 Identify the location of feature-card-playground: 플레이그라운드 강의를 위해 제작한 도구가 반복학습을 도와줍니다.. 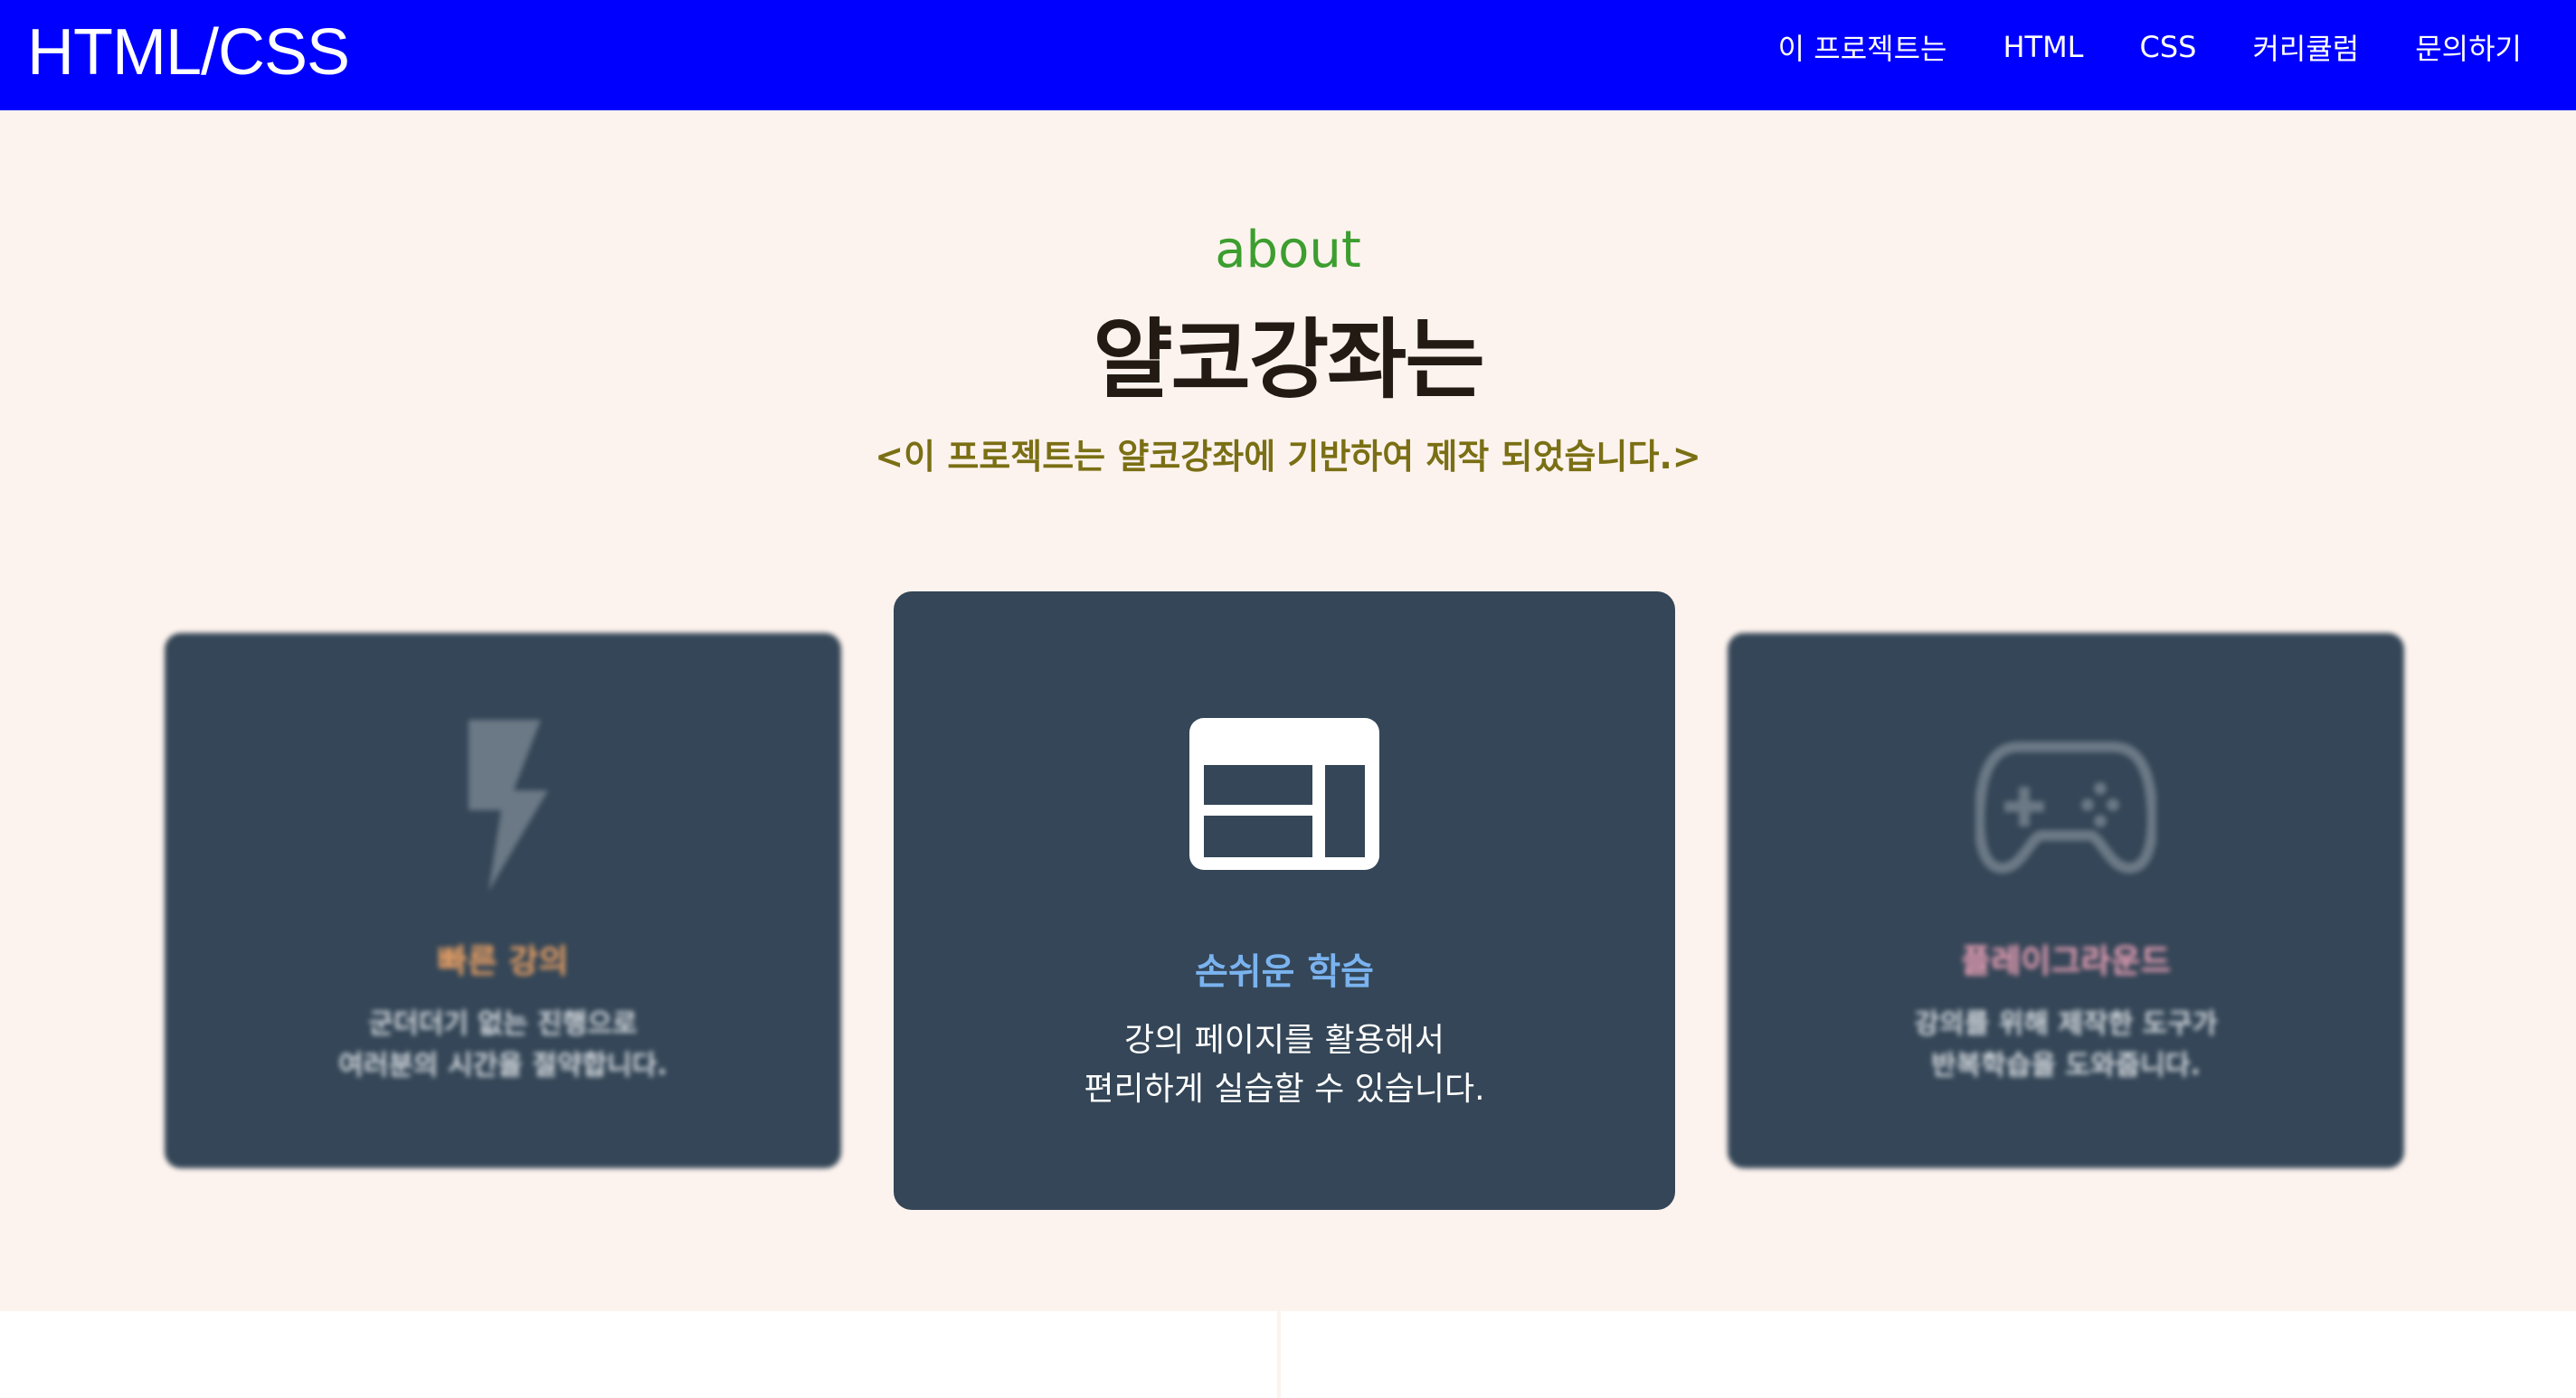
(2066, 900).